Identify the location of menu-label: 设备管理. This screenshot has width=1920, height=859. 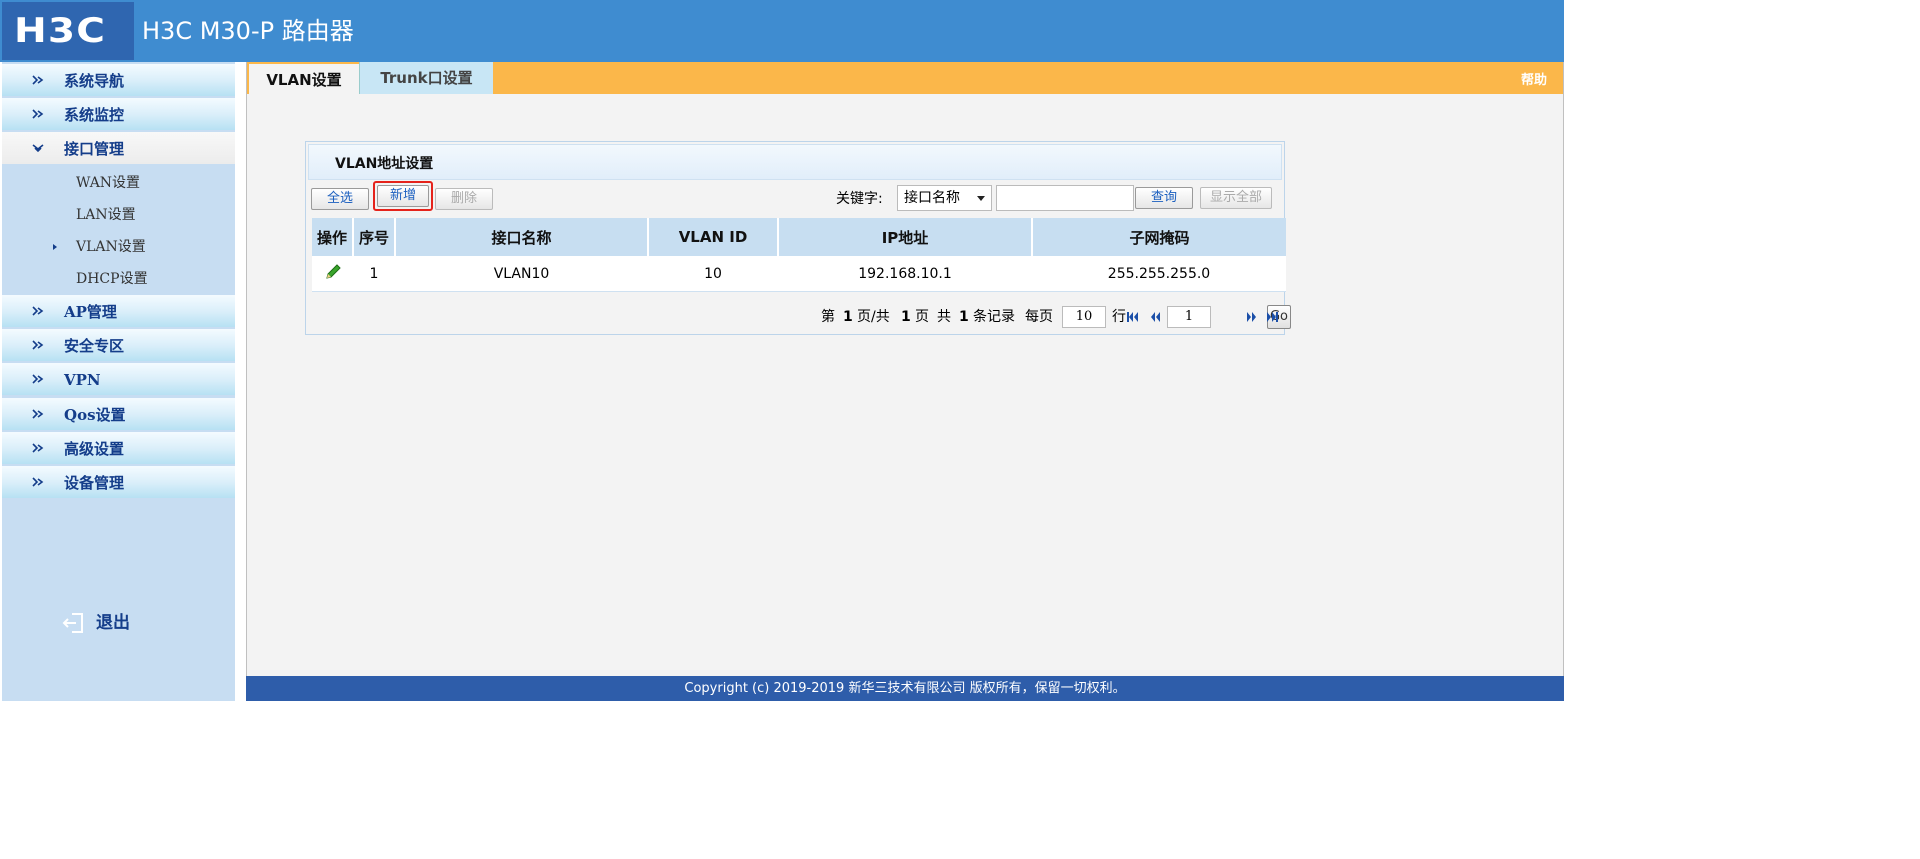
(94, 483).